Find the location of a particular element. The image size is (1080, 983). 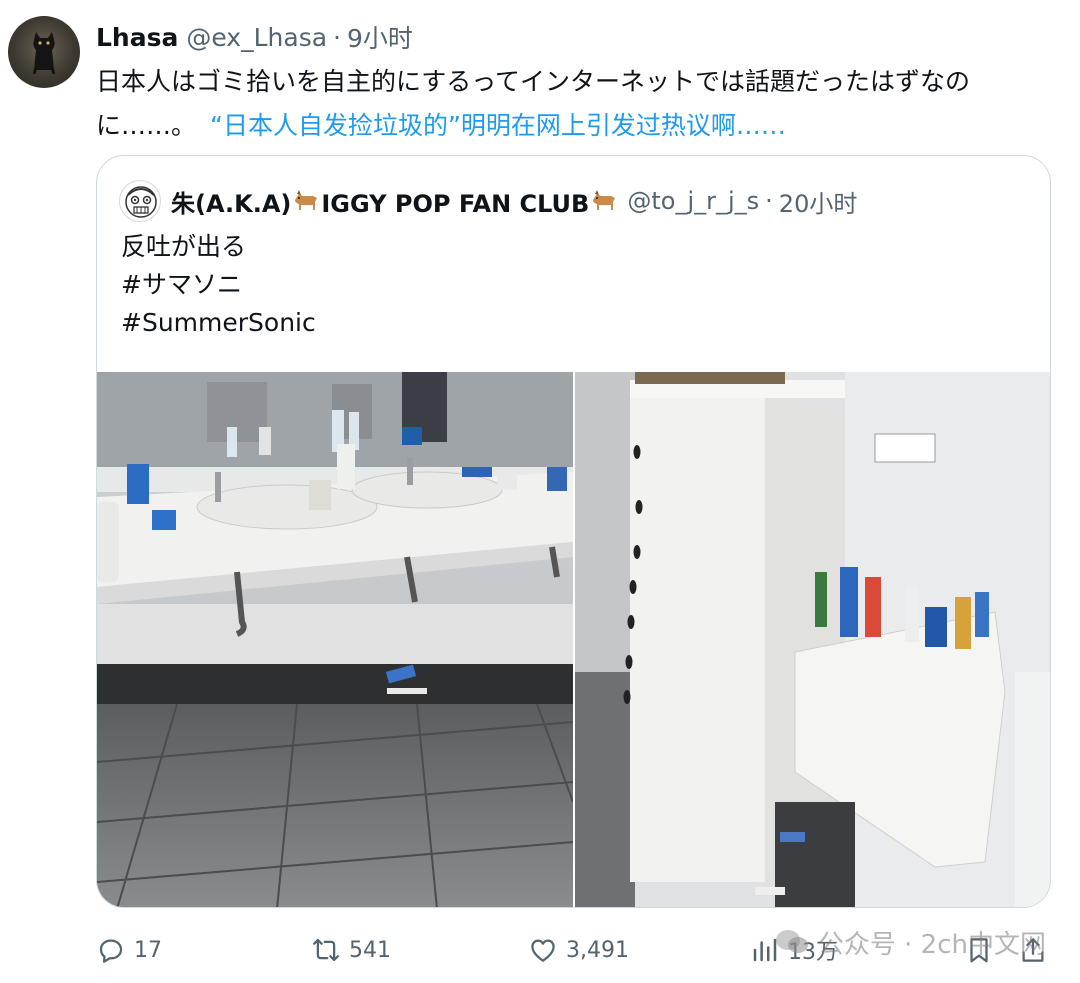

heart-icon is located at coordinates (543, 950).